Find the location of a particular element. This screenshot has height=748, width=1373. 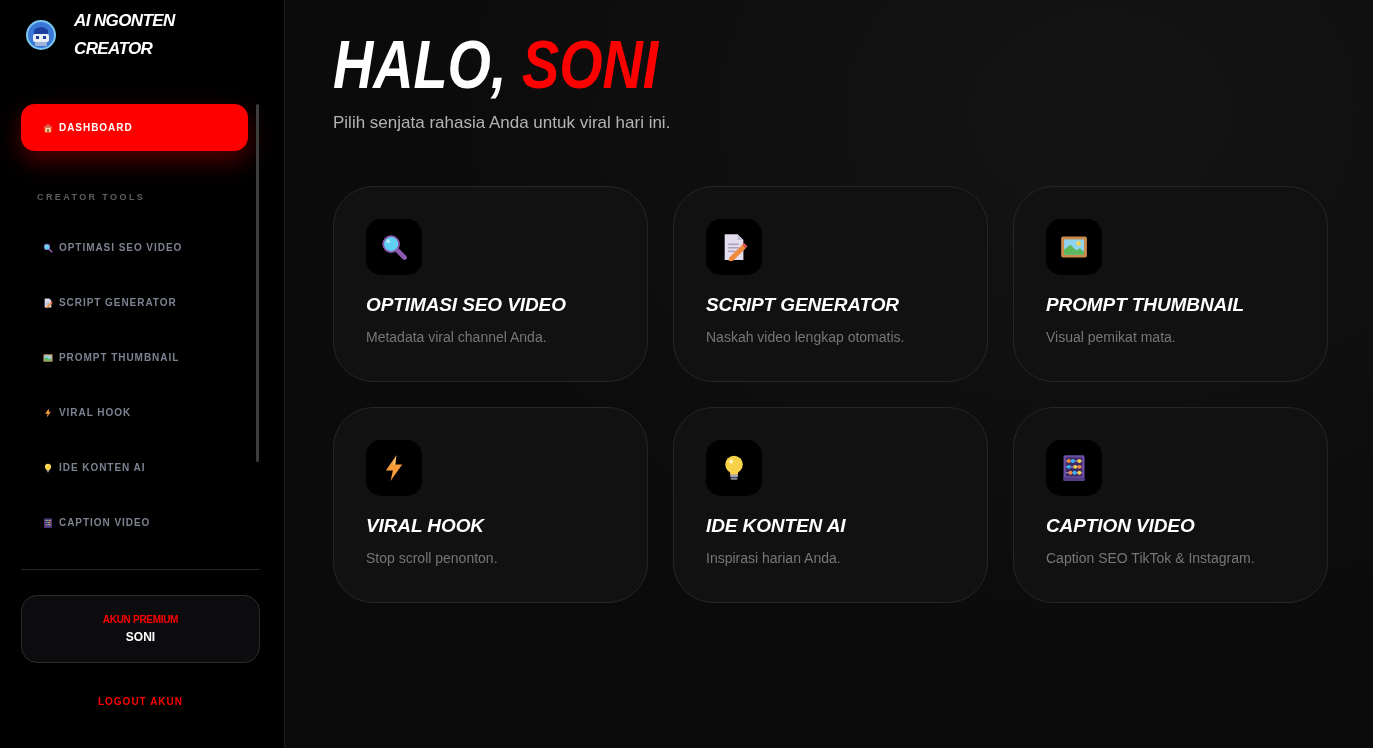

card-title: CAPTION VIDEO is located at coordinates (1121, 526).